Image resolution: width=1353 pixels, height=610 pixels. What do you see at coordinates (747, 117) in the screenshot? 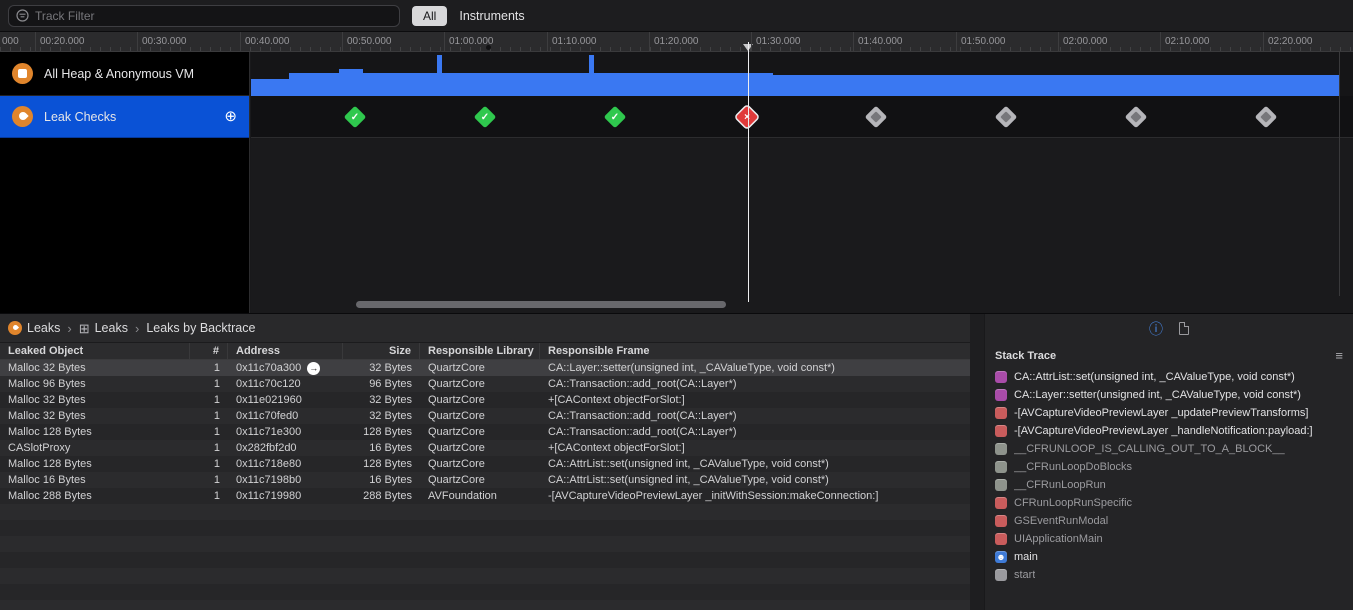
I see `leak-marker-fail: ×` at bounding box center [747, 117].